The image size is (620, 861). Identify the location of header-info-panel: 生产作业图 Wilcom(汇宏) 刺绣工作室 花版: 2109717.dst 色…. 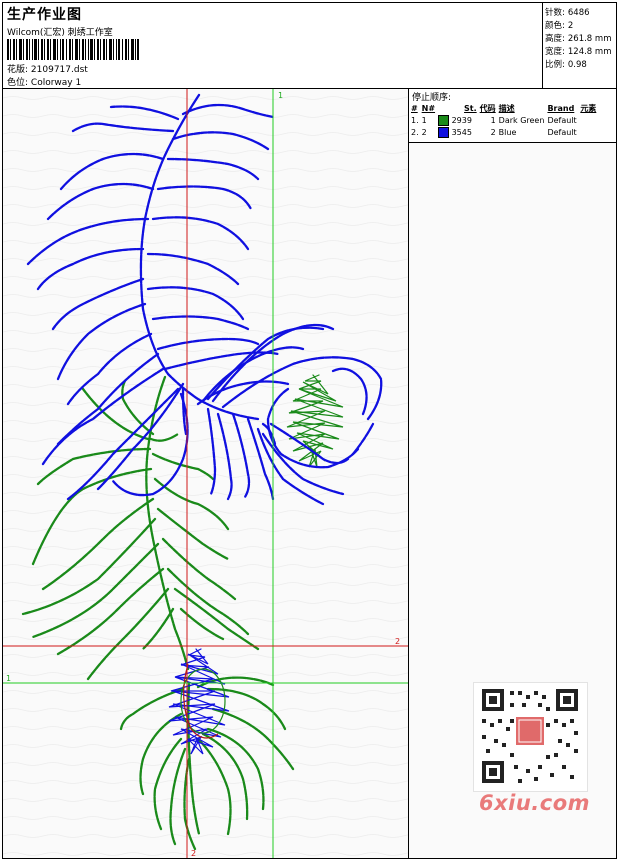
(273, 46).